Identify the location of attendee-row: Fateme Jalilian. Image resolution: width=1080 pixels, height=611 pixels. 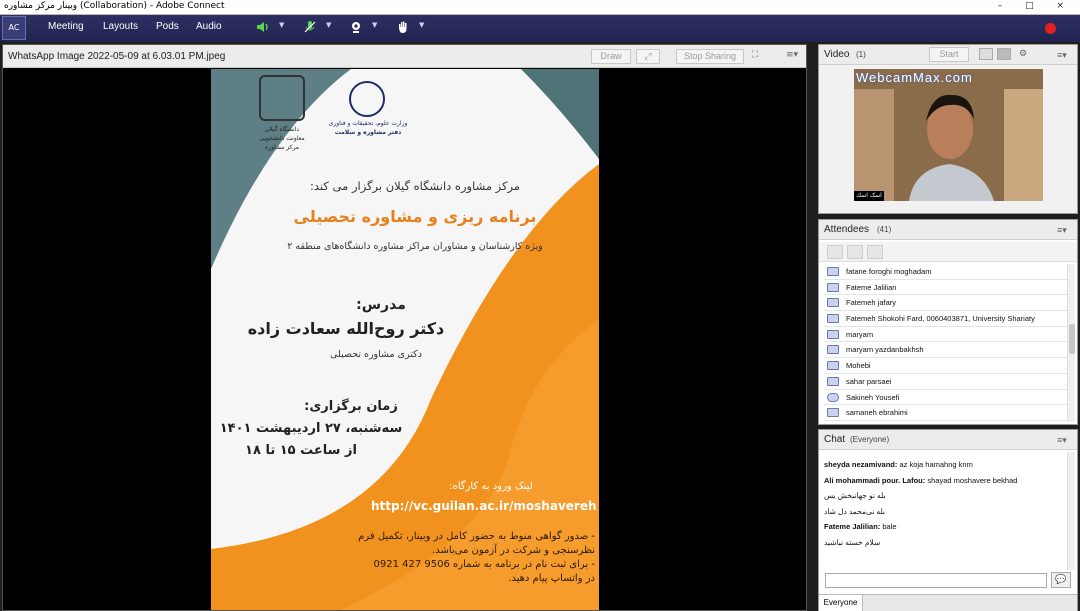
(945, 288).